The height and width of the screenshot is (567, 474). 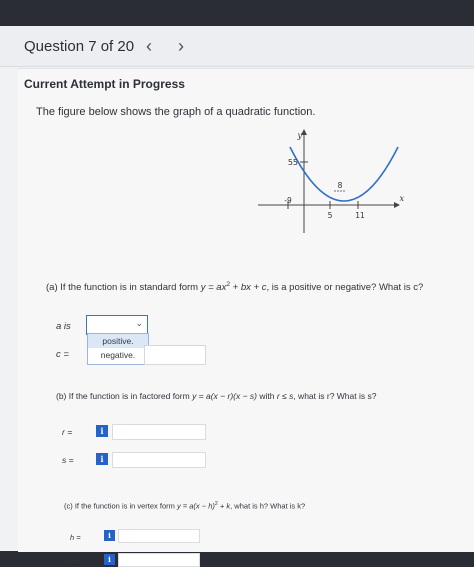 I want to click on part-a-math: y = ax, so click(x=213, y=288).